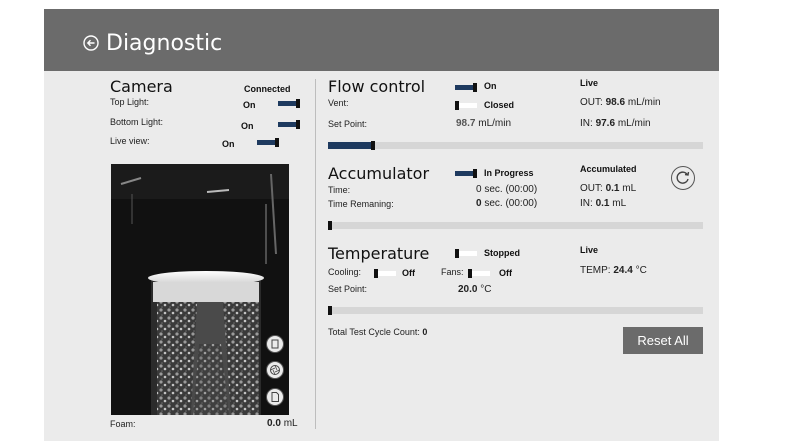  Describe the element at coordinates (466, 253) in the screenshot. I see `temperature-toggle` at that location.